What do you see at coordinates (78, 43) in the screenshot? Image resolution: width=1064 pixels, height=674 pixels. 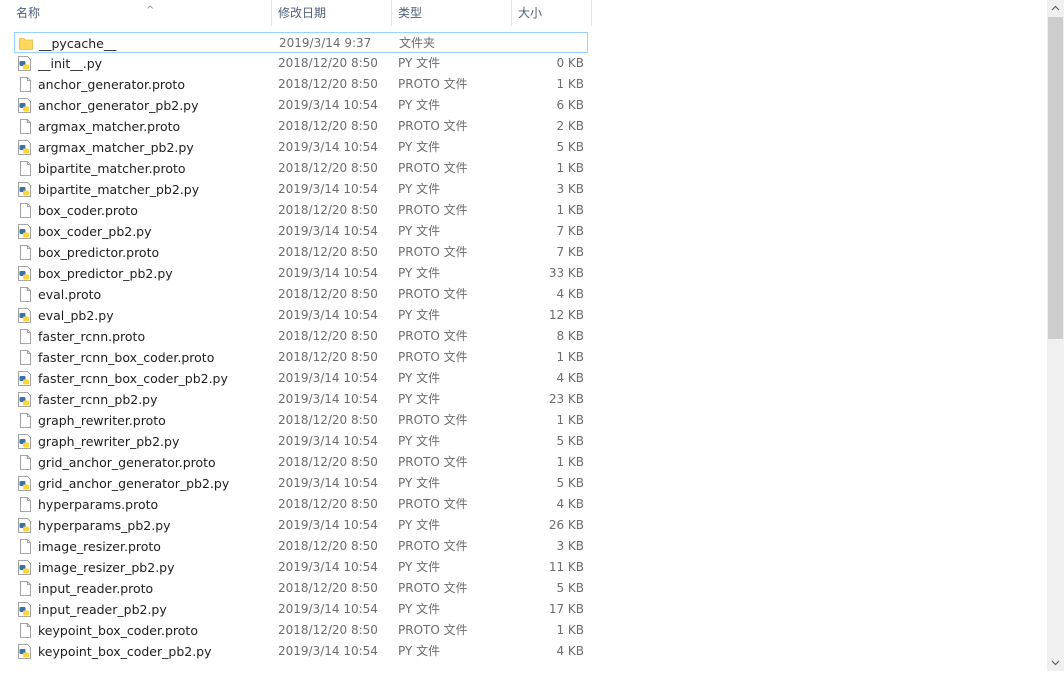 I see `file-name: __pycache__` at bounding box center [78, 43].